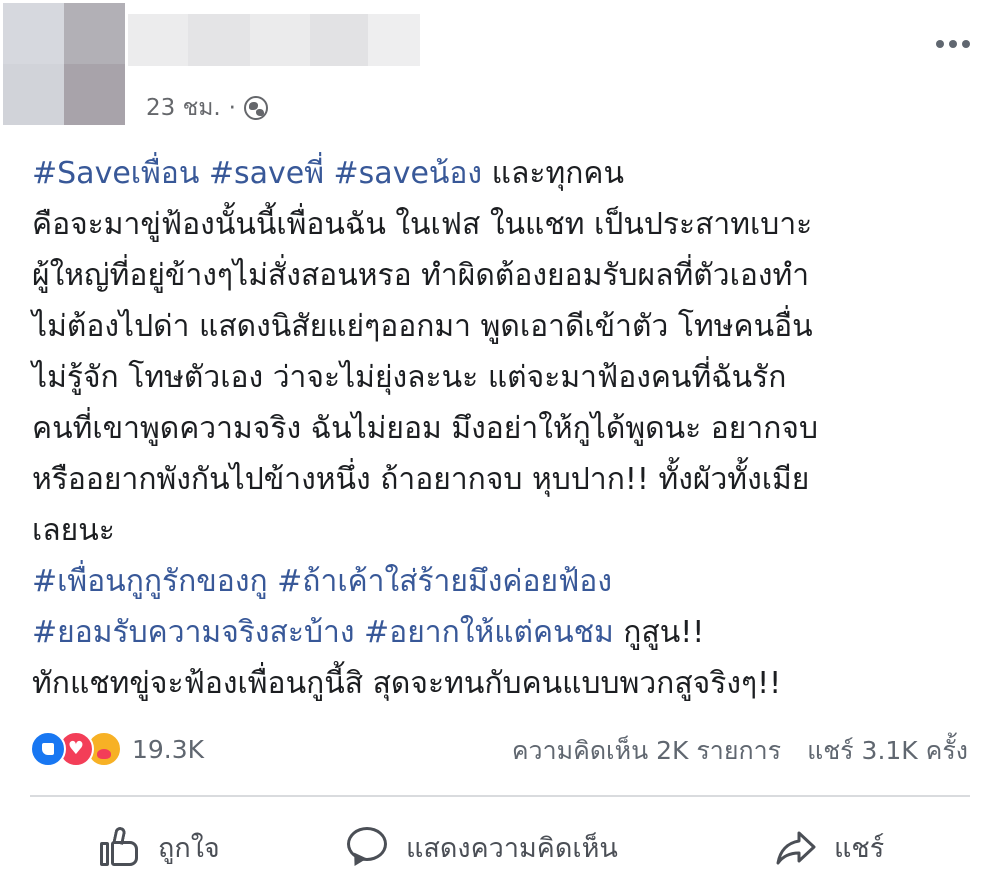 Image resolution: width=1000 pixels, height=896 pixels. What do you see at coordinates (659, 632) in the screenshot?
I see `post-text-segment: กูสูน!!` at bounding box center [659, 632].